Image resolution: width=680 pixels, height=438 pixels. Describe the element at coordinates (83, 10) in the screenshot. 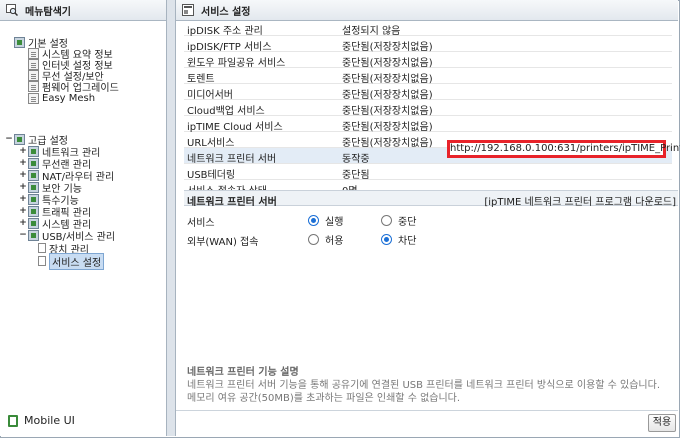

I see `menu-explorer-header: 메뉴탐색기` at that location.